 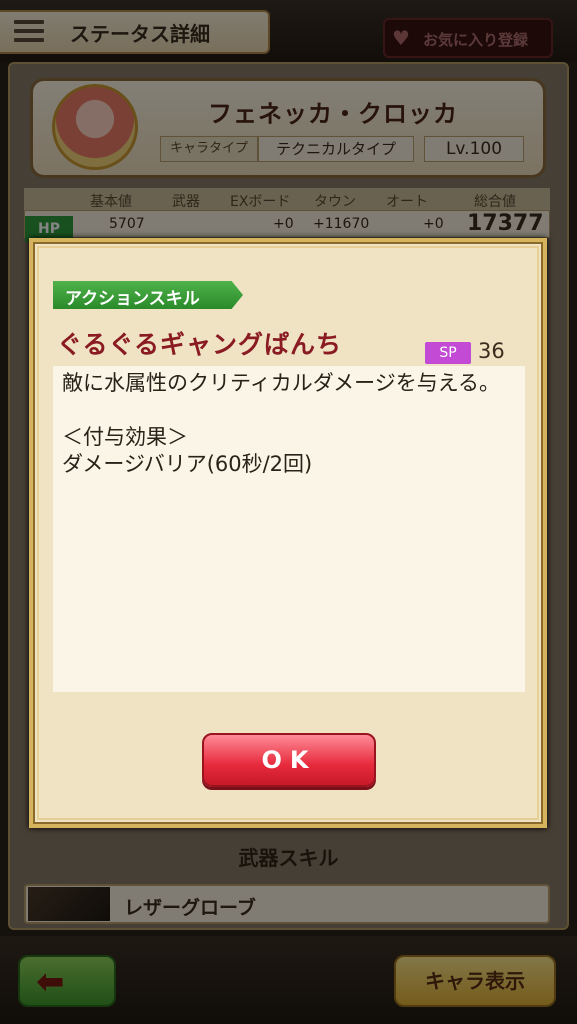 What do you see at coordinates (289, 760) in the screenshot?
I see `ok-button: OK` at bounding box center [289, 760].